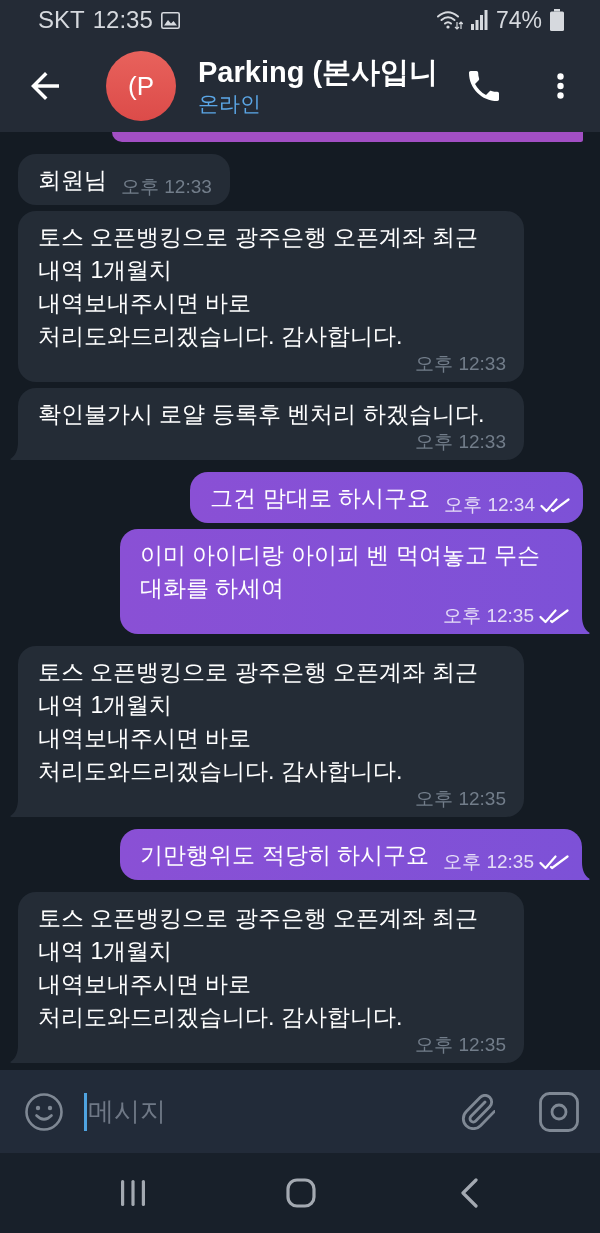 The height and width of the screenshot is (1233, 600). Describe the element at coordinates (489, 505) in the screenshot. I see `message-time: 오후 12:34` at that location.